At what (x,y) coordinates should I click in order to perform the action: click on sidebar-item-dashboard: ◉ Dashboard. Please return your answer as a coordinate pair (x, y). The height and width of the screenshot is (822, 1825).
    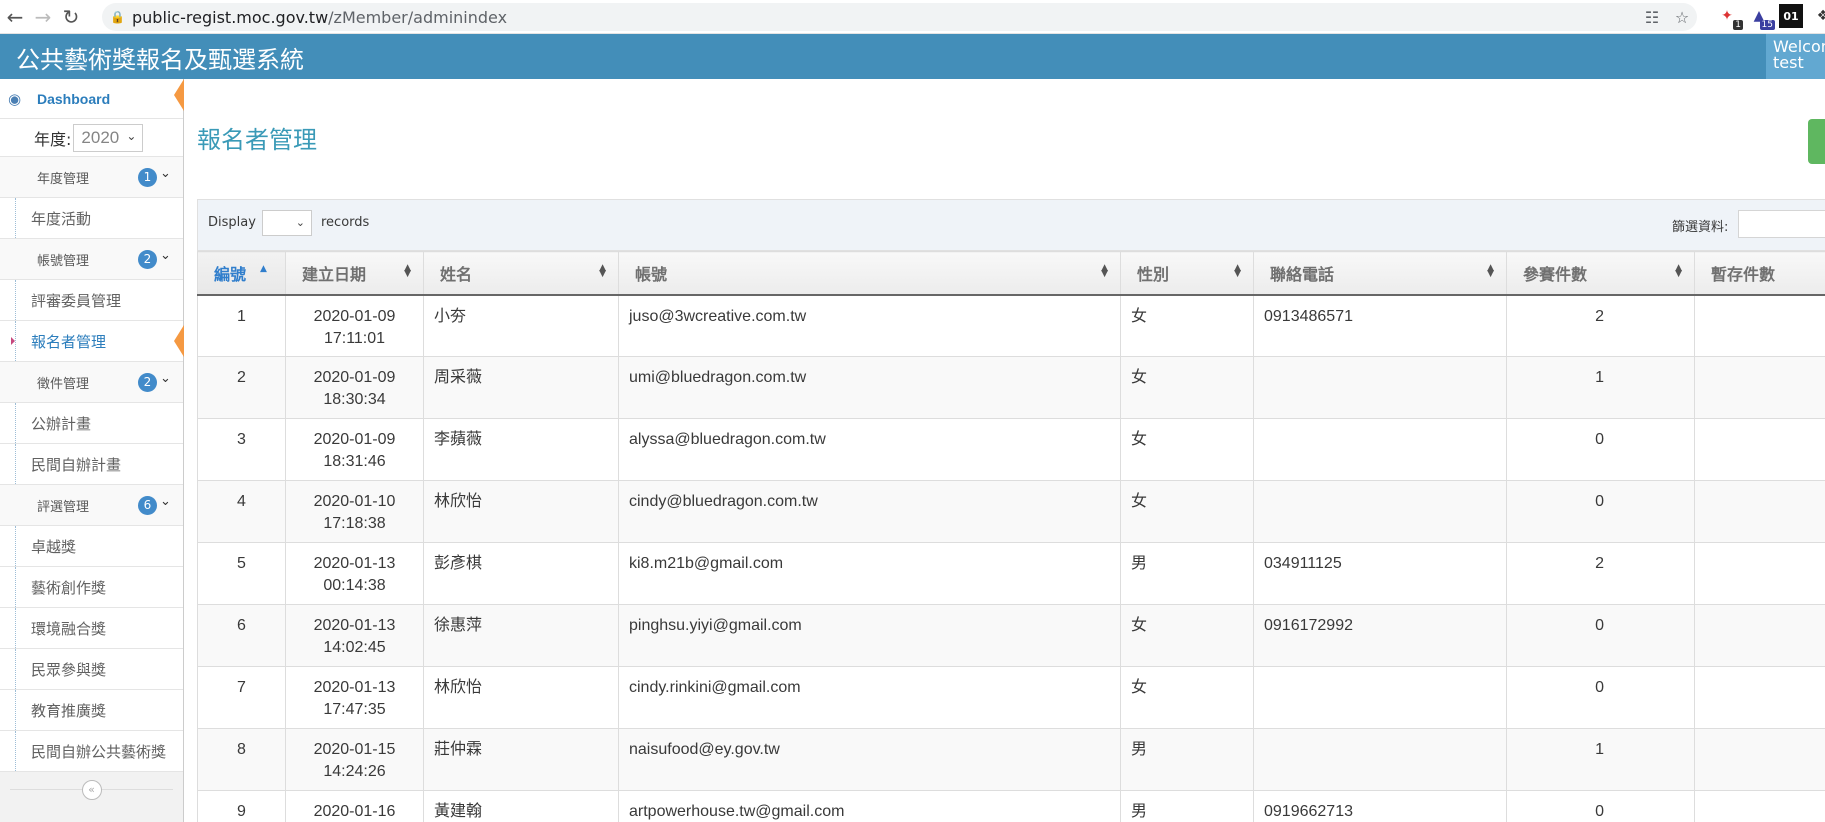
    Looking at the image, I should click on (92, 99).